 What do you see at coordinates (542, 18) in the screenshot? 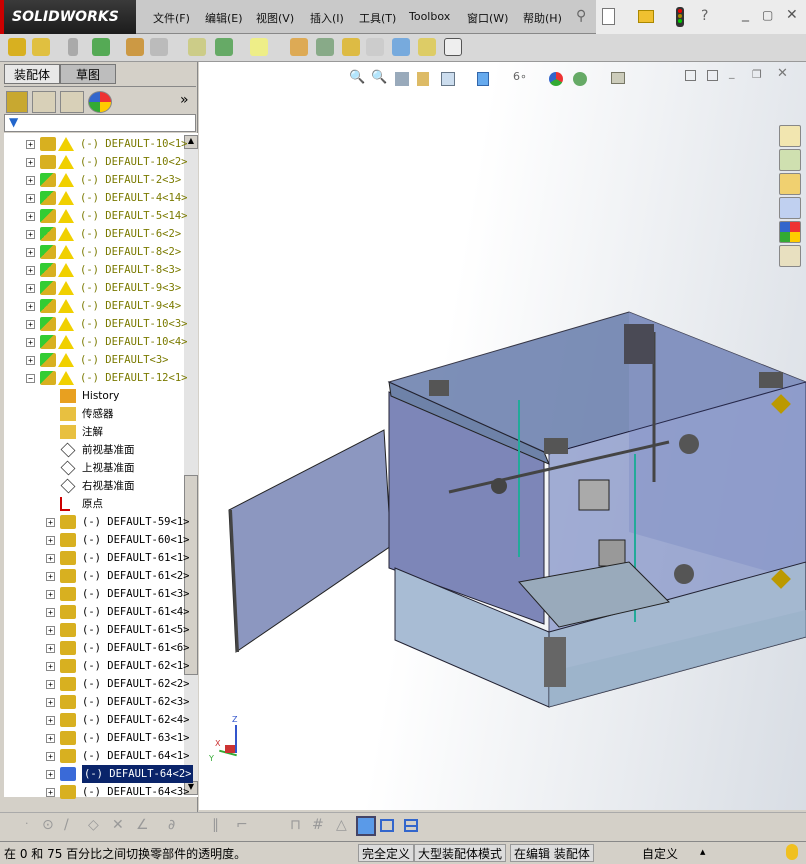
I see `menu-help: 帮助(H)` at bounding box center [542, 18].